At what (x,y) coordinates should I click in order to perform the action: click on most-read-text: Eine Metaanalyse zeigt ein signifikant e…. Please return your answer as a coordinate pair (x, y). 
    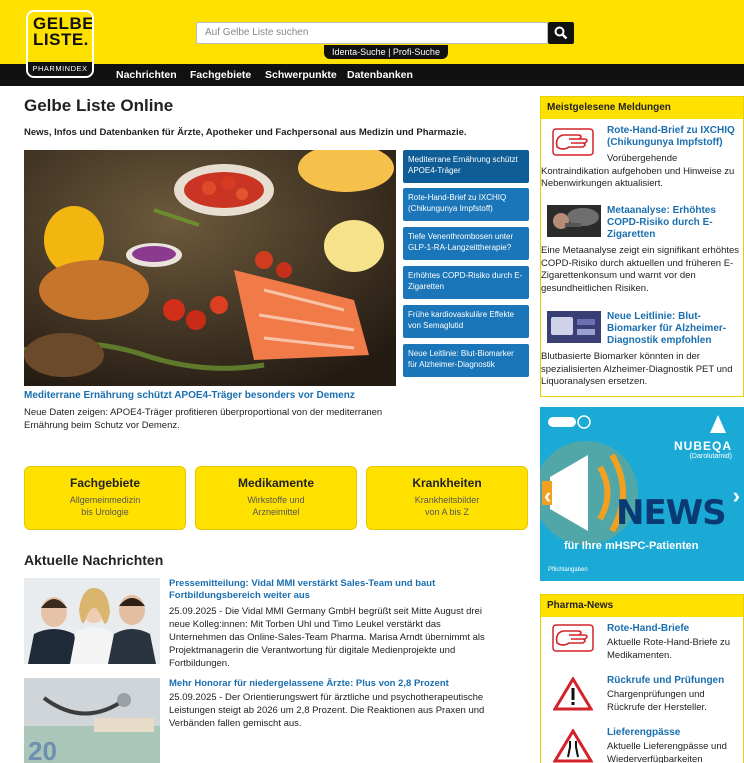
    Looking at the image, I should click on (640, 269).